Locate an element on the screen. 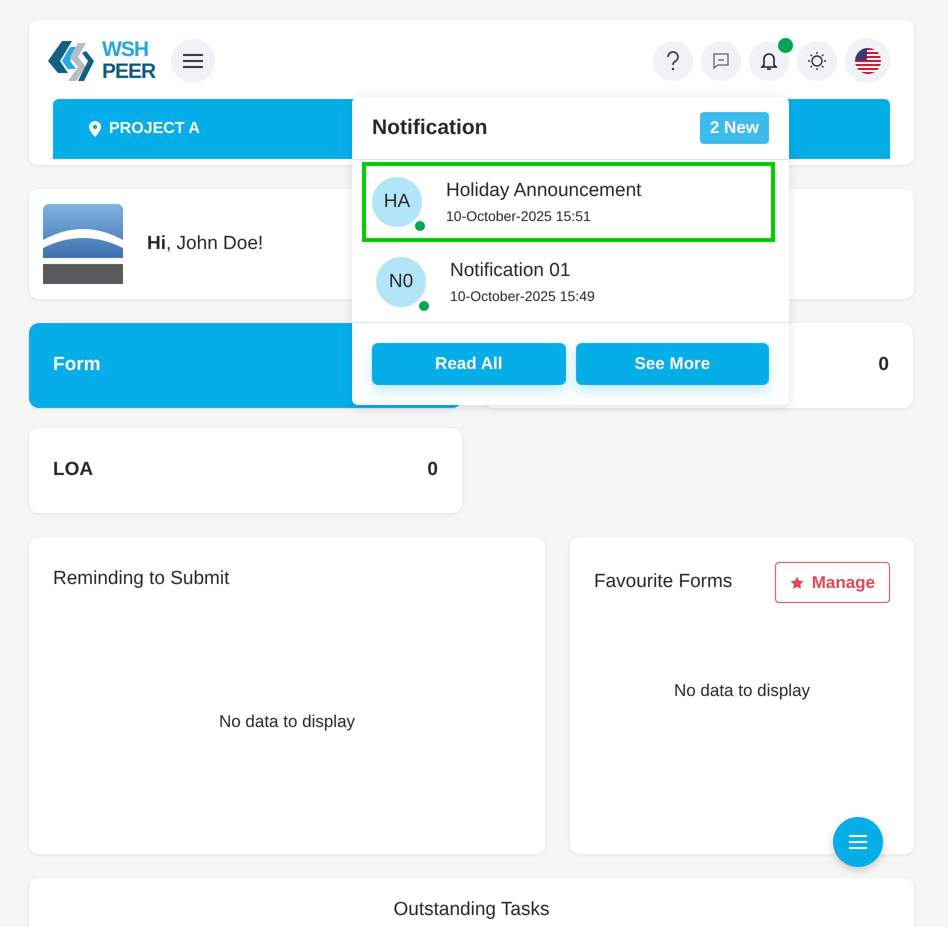  greeting-text: Hi, John Doe! is located at coordinates (205, 244).